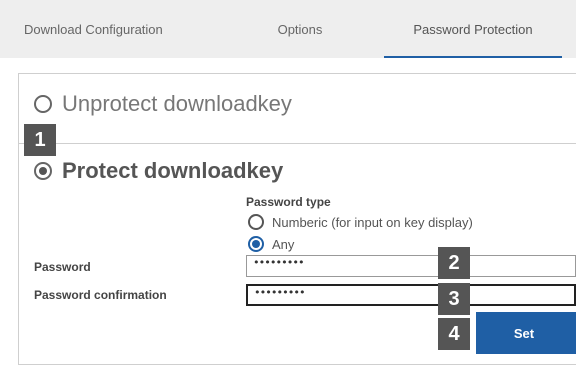  What do you see at coordinates (283, 244) in the screenshot?
I see `password-type-any-label: Any` at bounding box center [283, 244].